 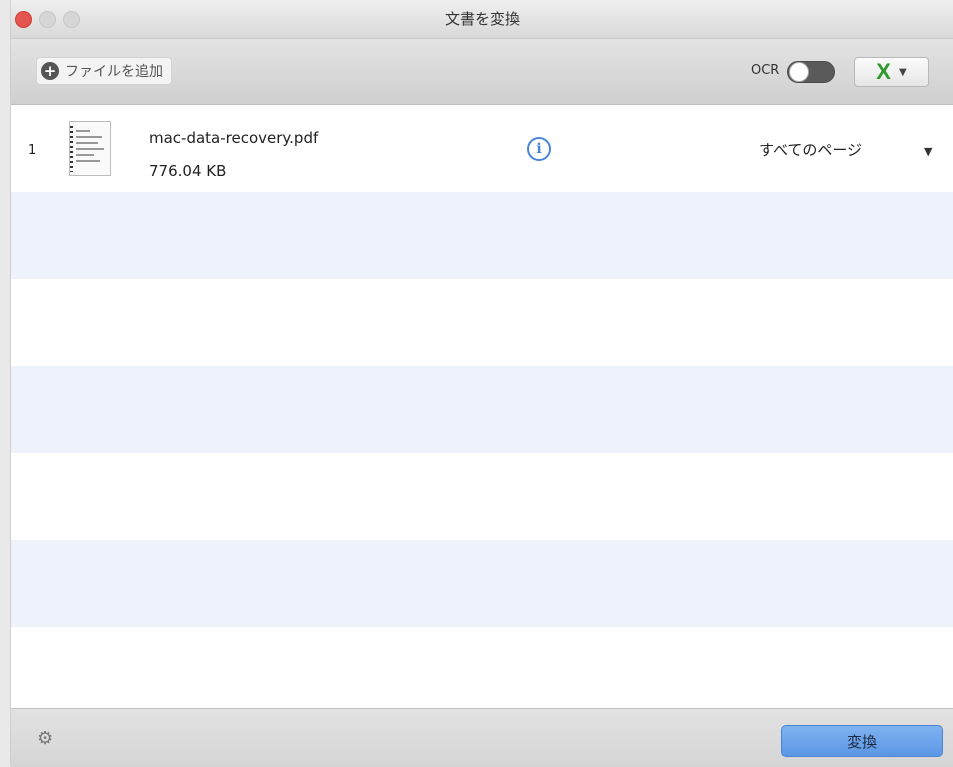 I want to click on row-index: 1, so click(x=32, y=150).